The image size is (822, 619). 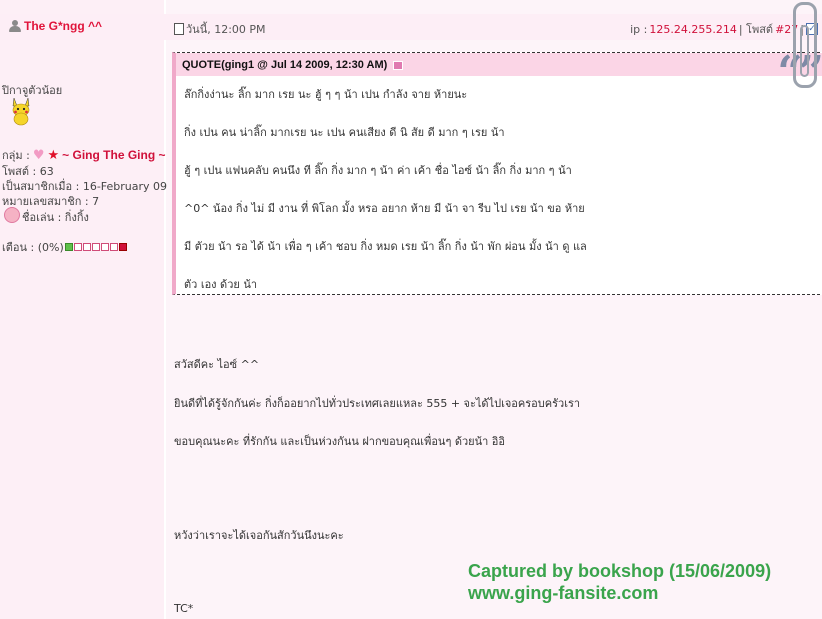 What do you see at coordinates (21, 111) in the screenshot?
I see `pikachu-avatar` at bounding box center [21, 111].